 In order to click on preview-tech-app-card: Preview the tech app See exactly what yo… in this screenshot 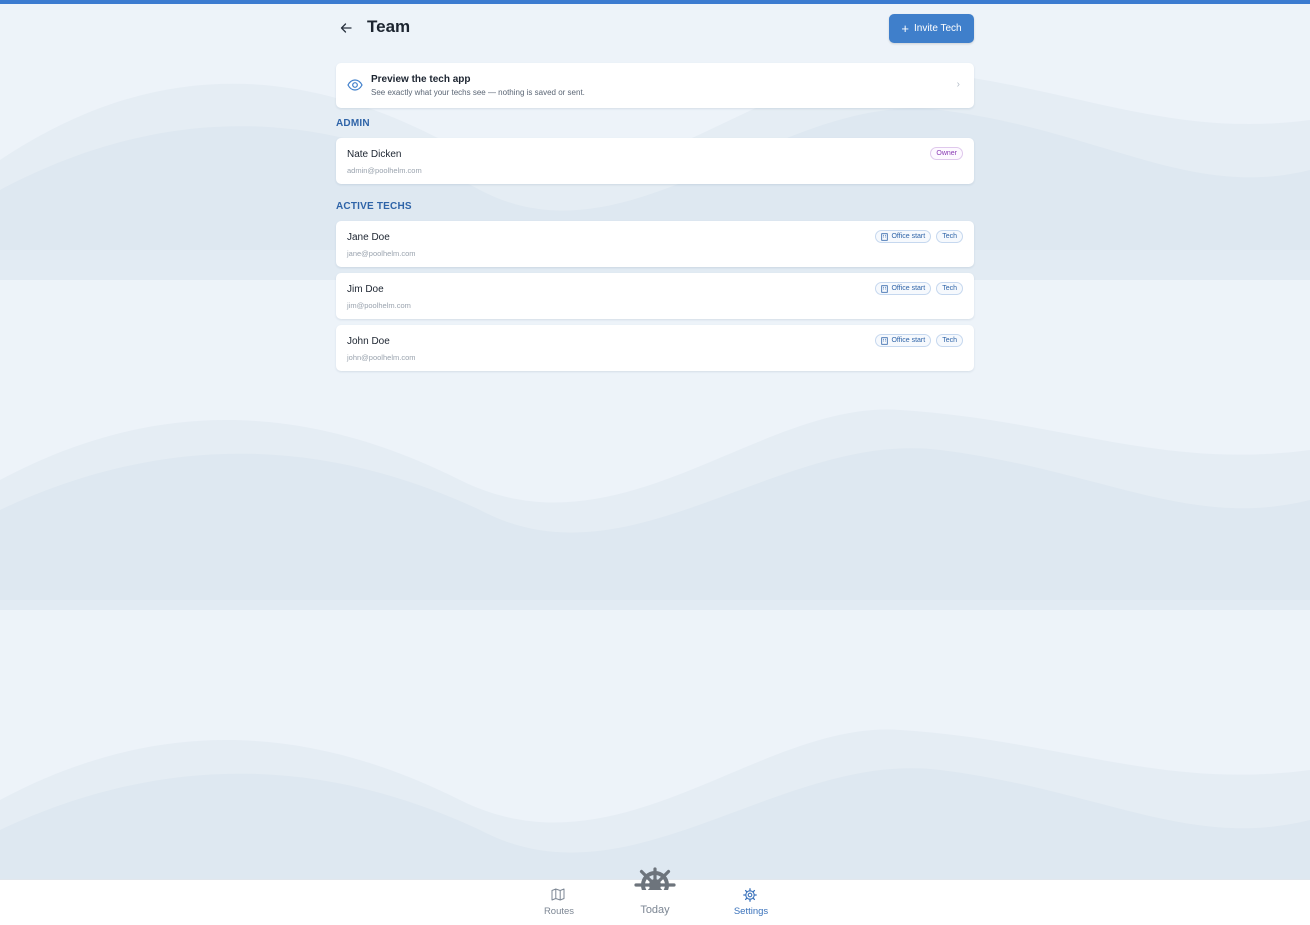, I will do `click(655, 85)`.